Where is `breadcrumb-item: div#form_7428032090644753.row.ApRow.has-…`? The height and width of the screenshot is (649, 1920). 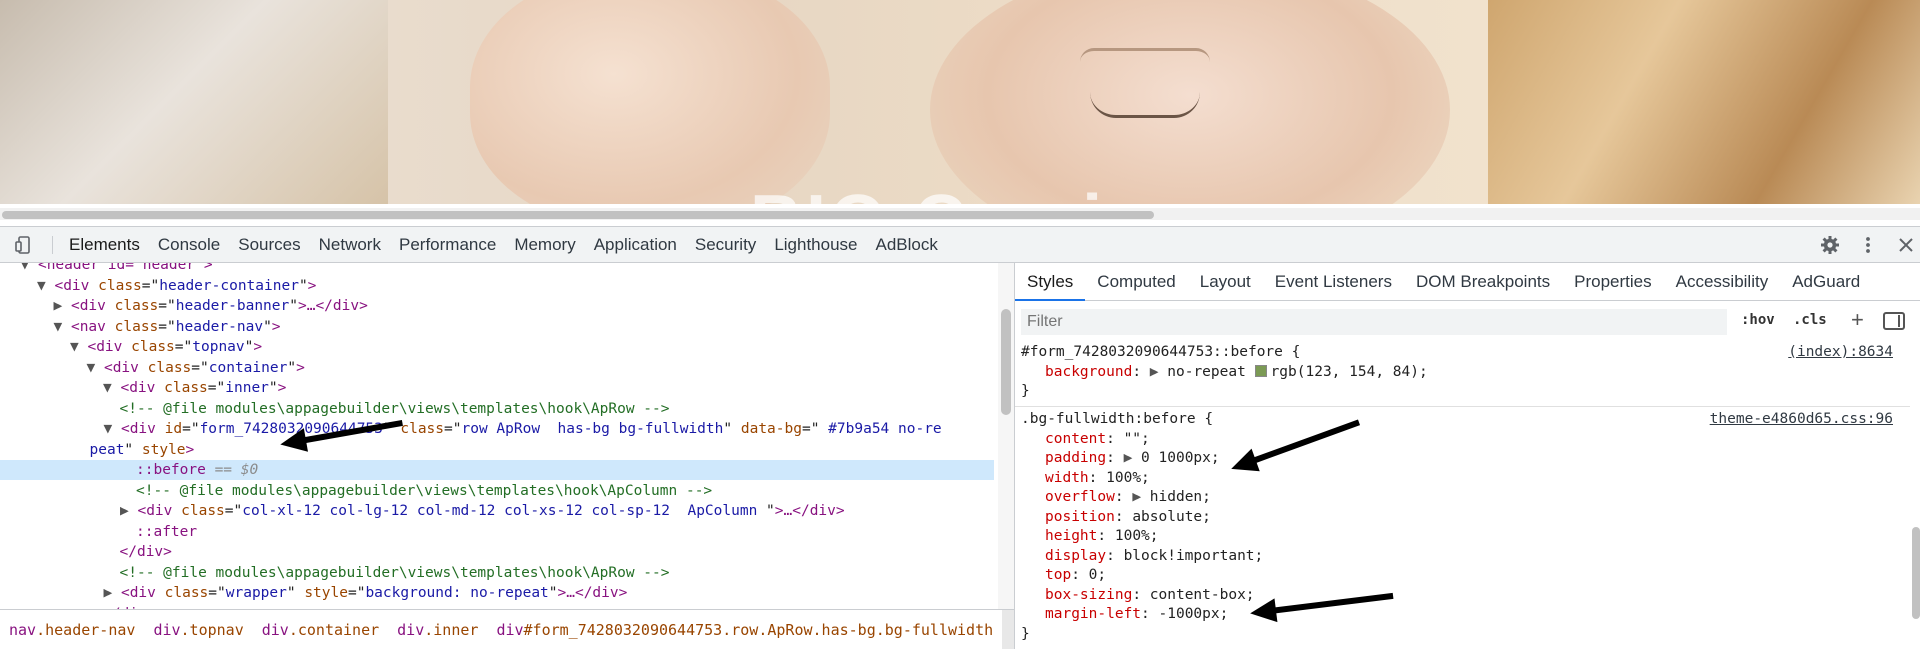
breadcrumb-item: div#form_7428032090644753.row.ApRow.has-… is located at coordinates (744, 629).